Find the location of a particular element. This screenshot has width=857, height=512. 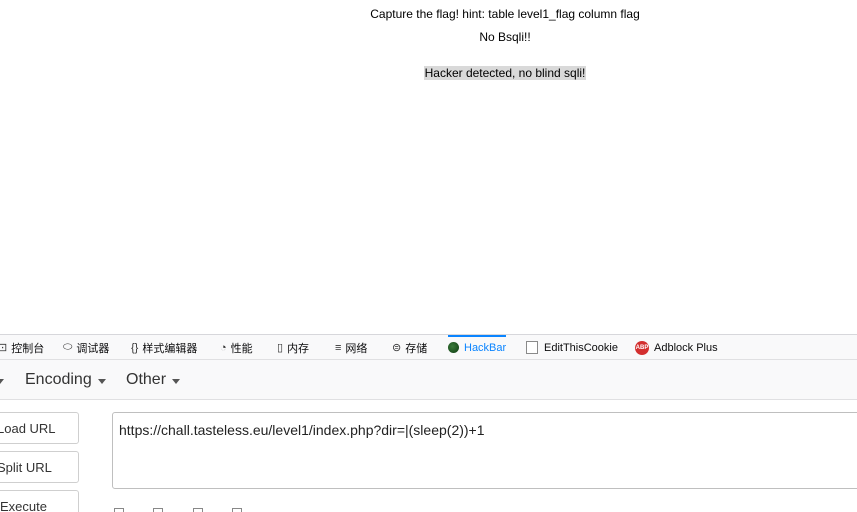

hackbar-icon is located at coordinates (453, 347).